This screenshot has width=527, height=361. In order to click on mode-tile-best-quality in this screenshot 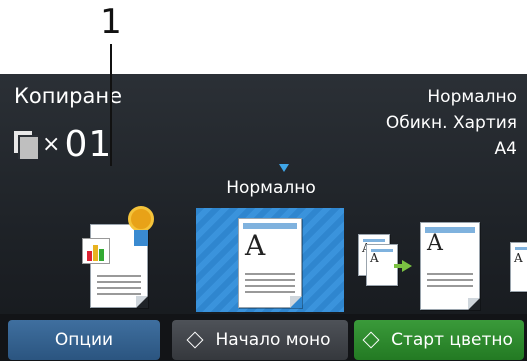, I will do `click(122, 258)`.